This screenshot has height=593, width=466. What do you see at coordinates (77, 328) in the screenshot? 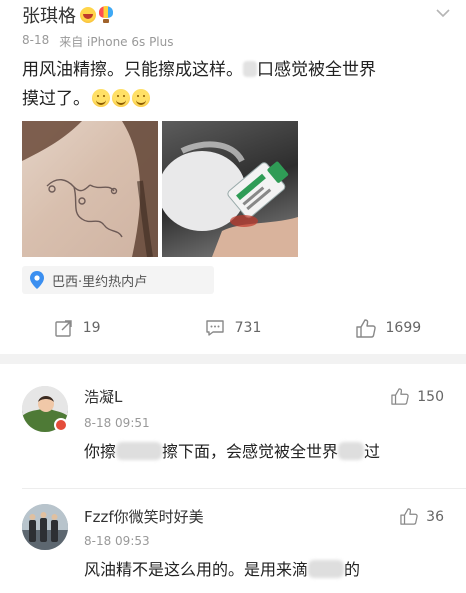
I see `repost-button: 19` at bounding box center [77, 328].